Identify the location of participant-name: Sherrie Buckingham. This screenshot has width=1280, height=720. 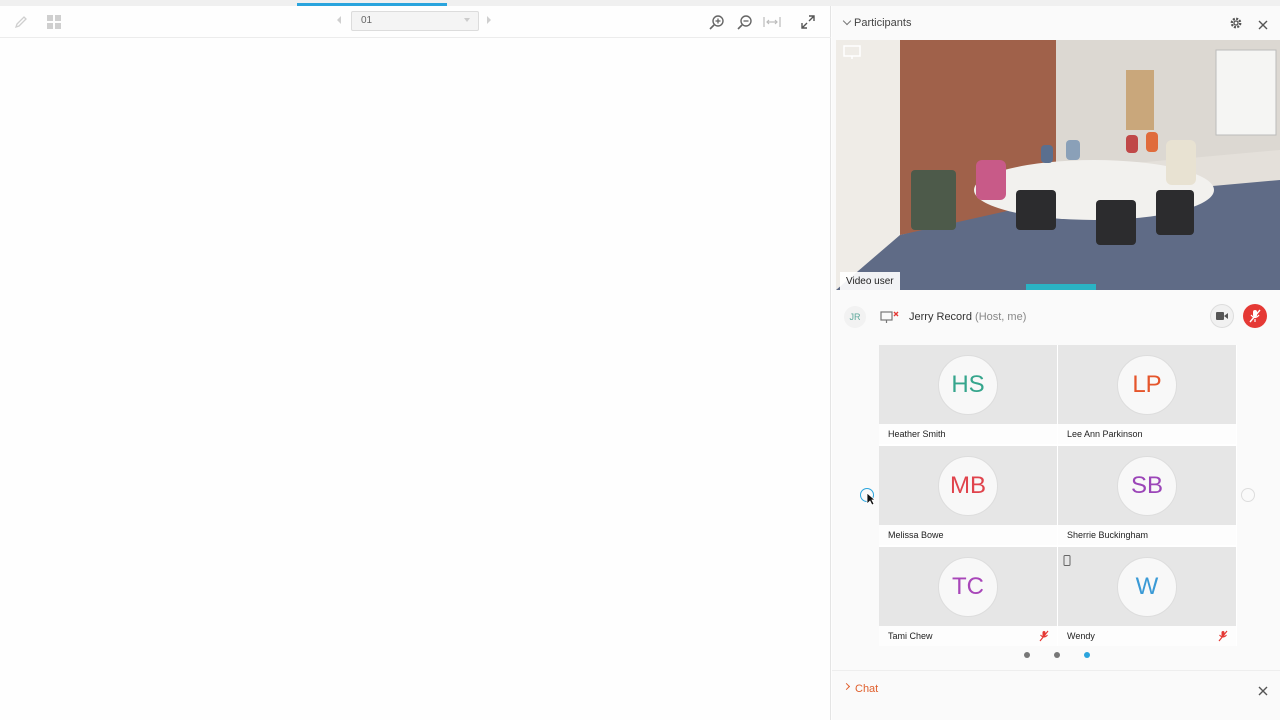
(1108, 535).